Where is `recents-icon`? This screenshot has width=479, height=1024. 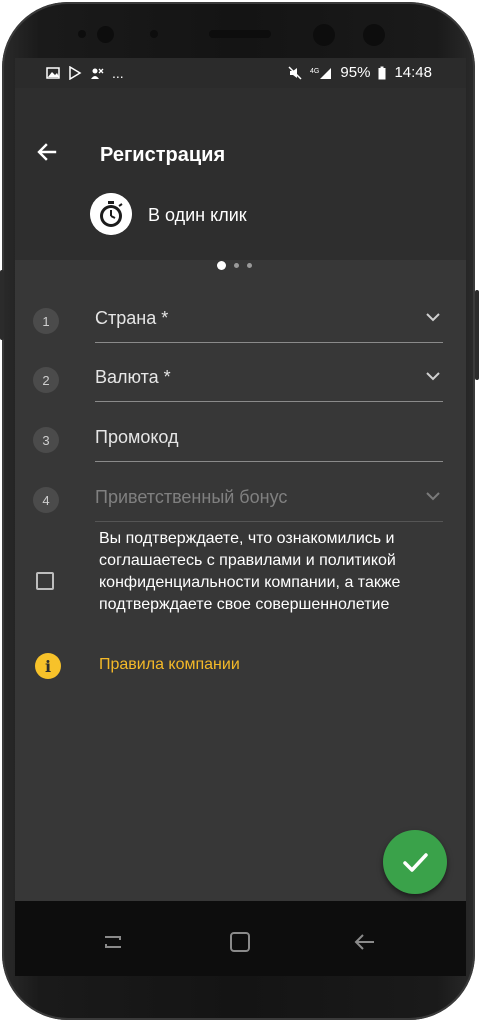 recents-icon is located at coordinates (113, 942).